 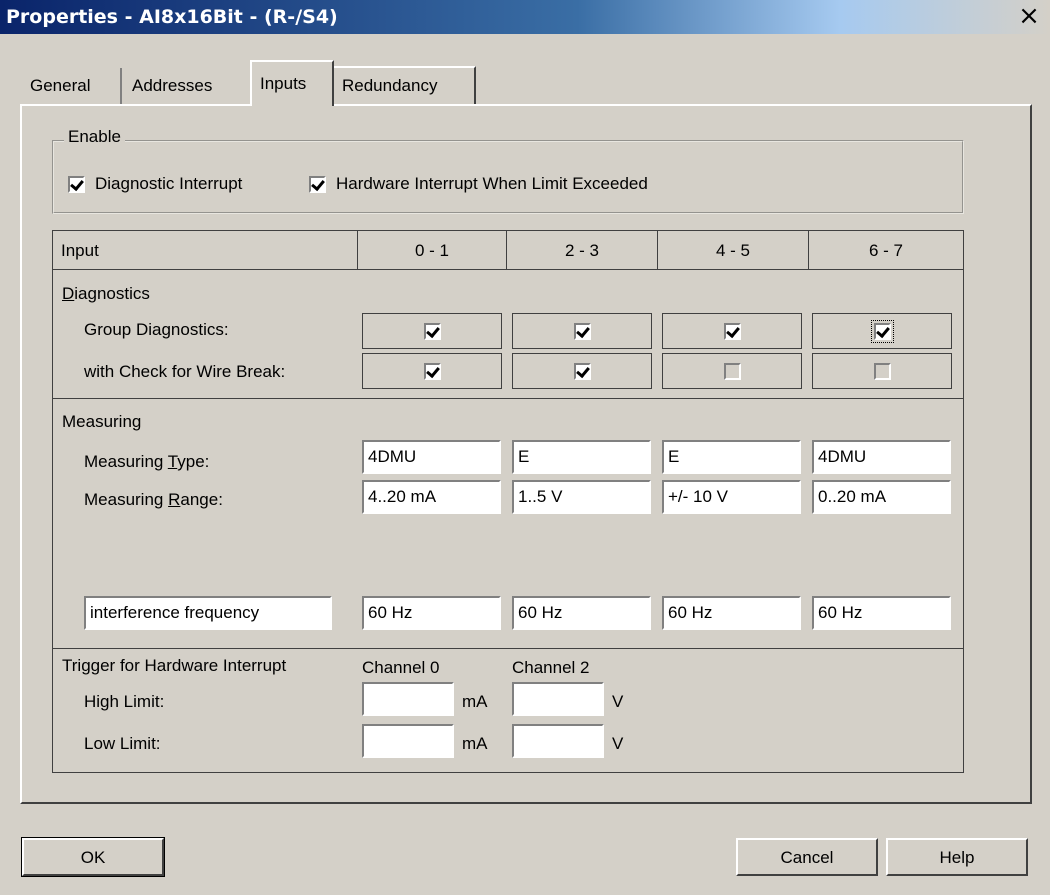 What do you see at coordinates (881, 613) in the screenshot?
I see `interference-field-6-7: 60 Hz` at bounding box center [881, 613].